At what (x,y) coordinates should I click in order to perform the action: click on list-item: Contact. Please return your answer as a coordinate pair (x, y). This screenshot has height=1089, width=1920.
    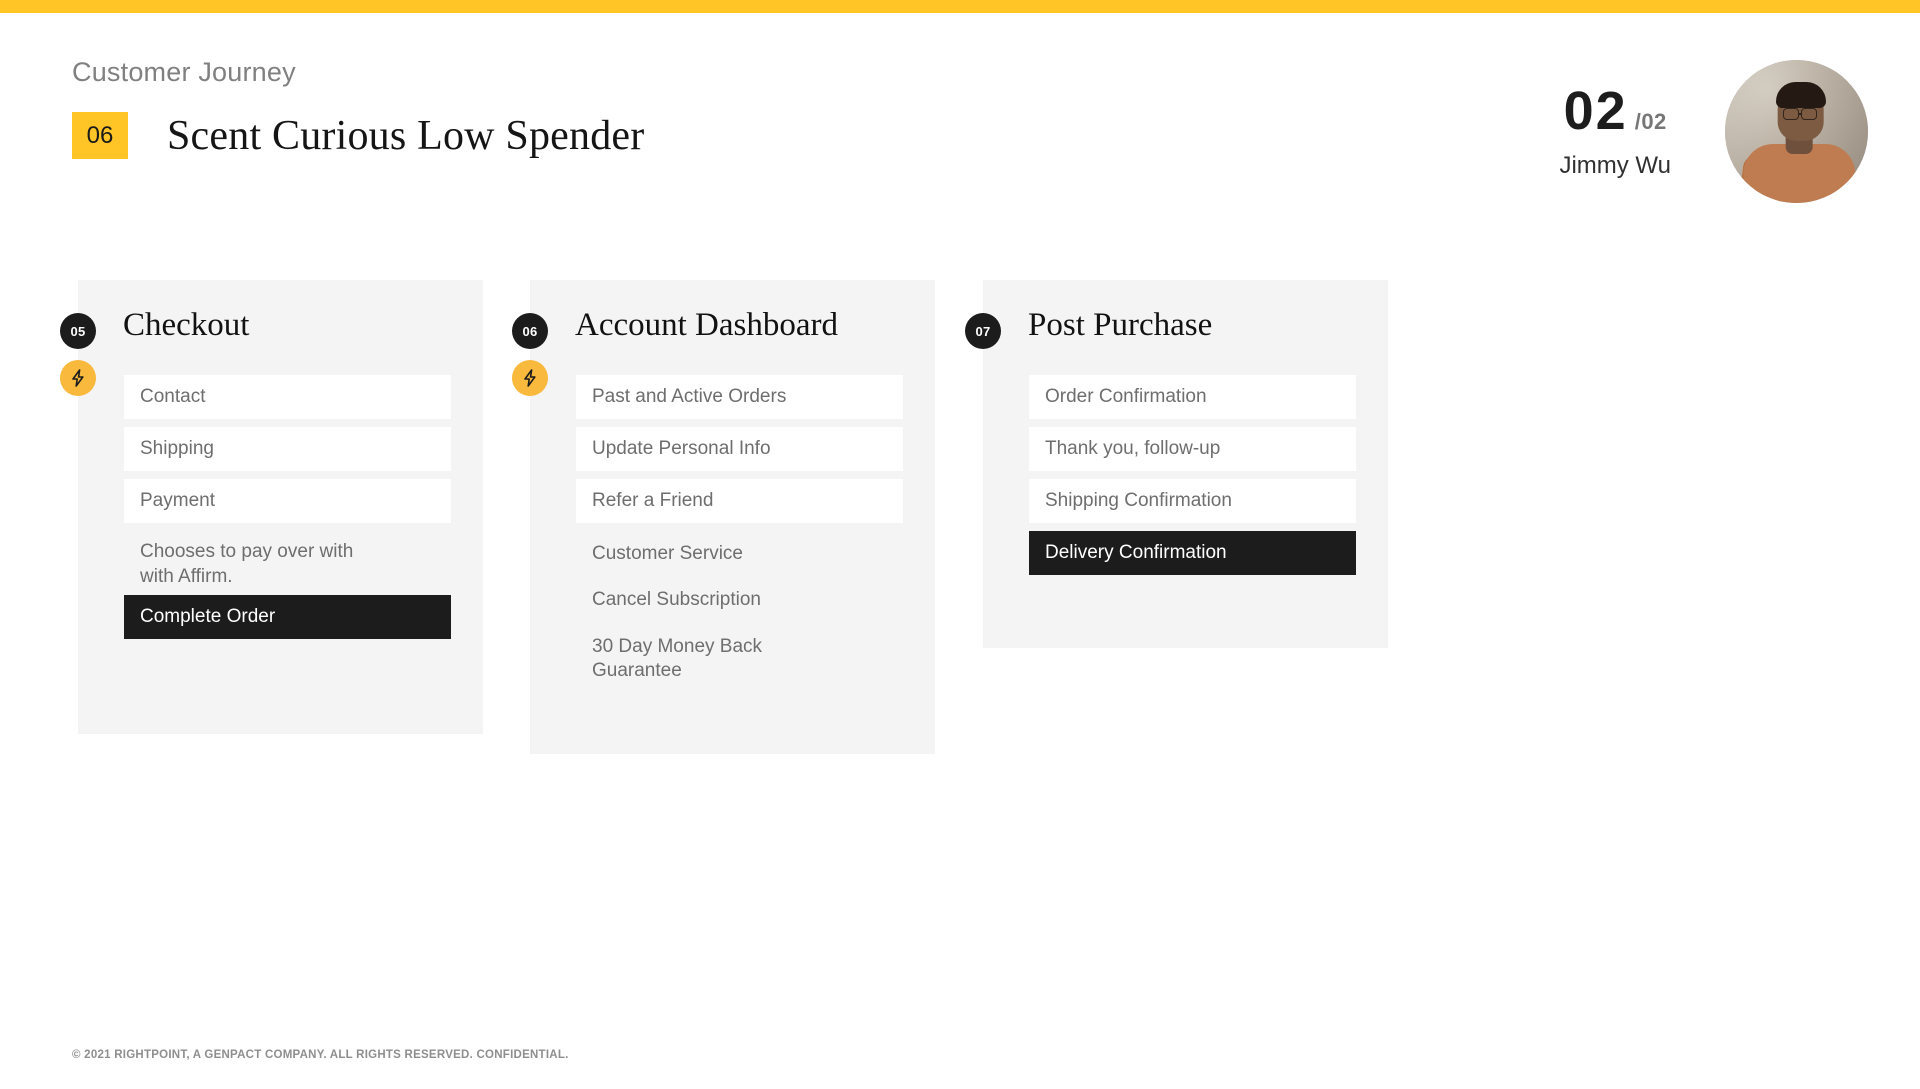
    Looking at the image, I should click on (287, 397).